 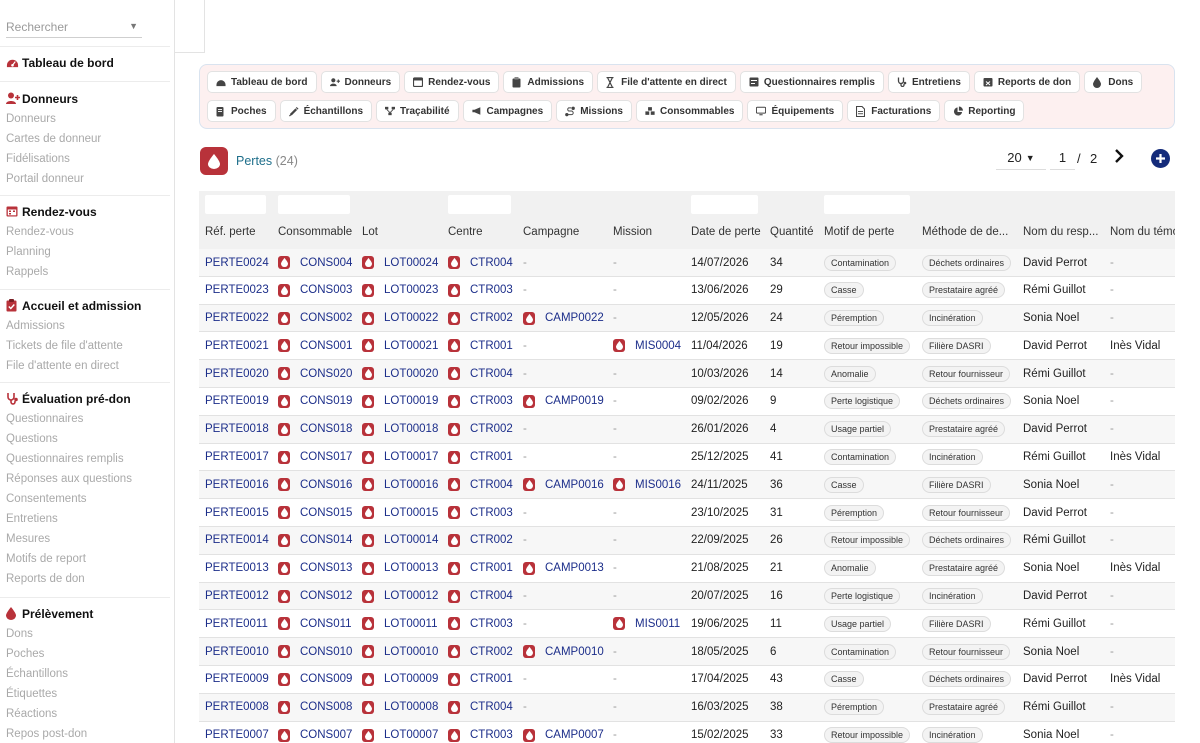 What do you see at coordinates (87, 63) in the screenshot?
I see `sidebar-dashboard: Tableau de bord` at bounding box center [87, 63].